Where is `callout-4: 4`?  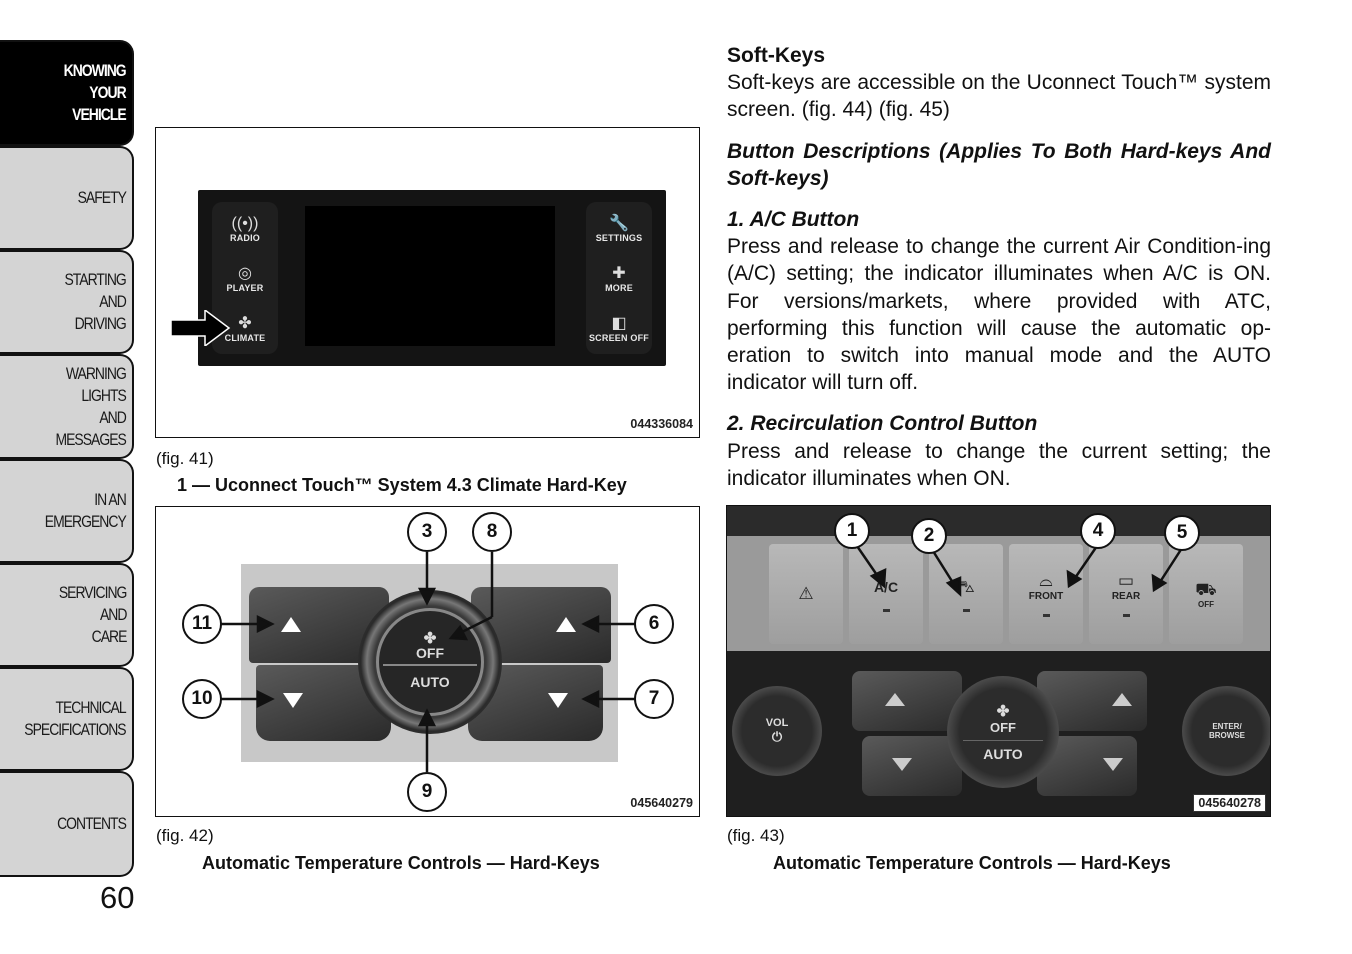
callout-4: 4 is located at coordinates (1098, 531).